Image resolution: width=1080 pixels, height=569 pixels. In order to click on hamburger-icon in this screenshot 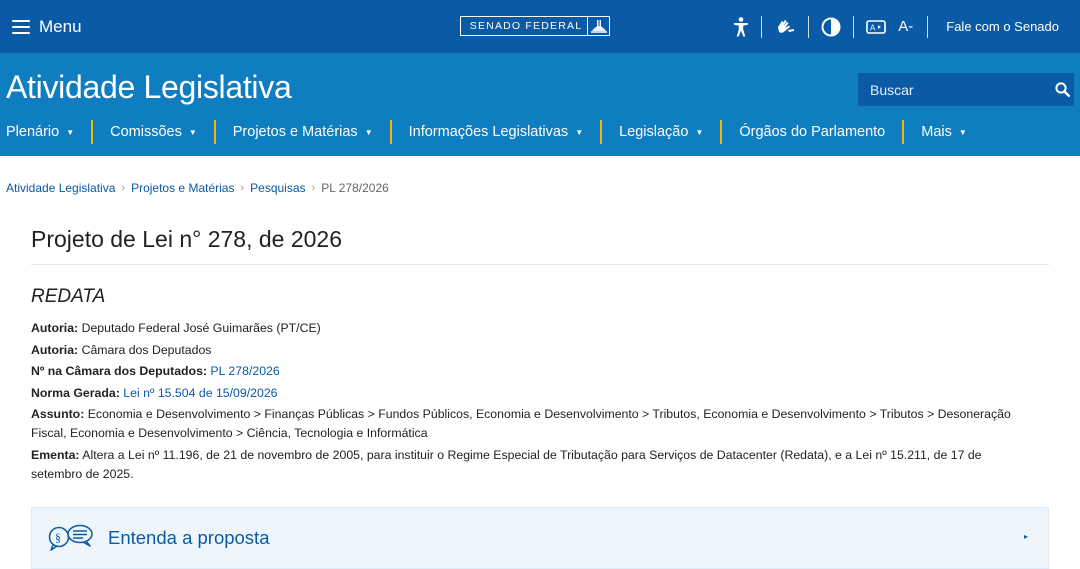, I will do `click(21, 26)`.